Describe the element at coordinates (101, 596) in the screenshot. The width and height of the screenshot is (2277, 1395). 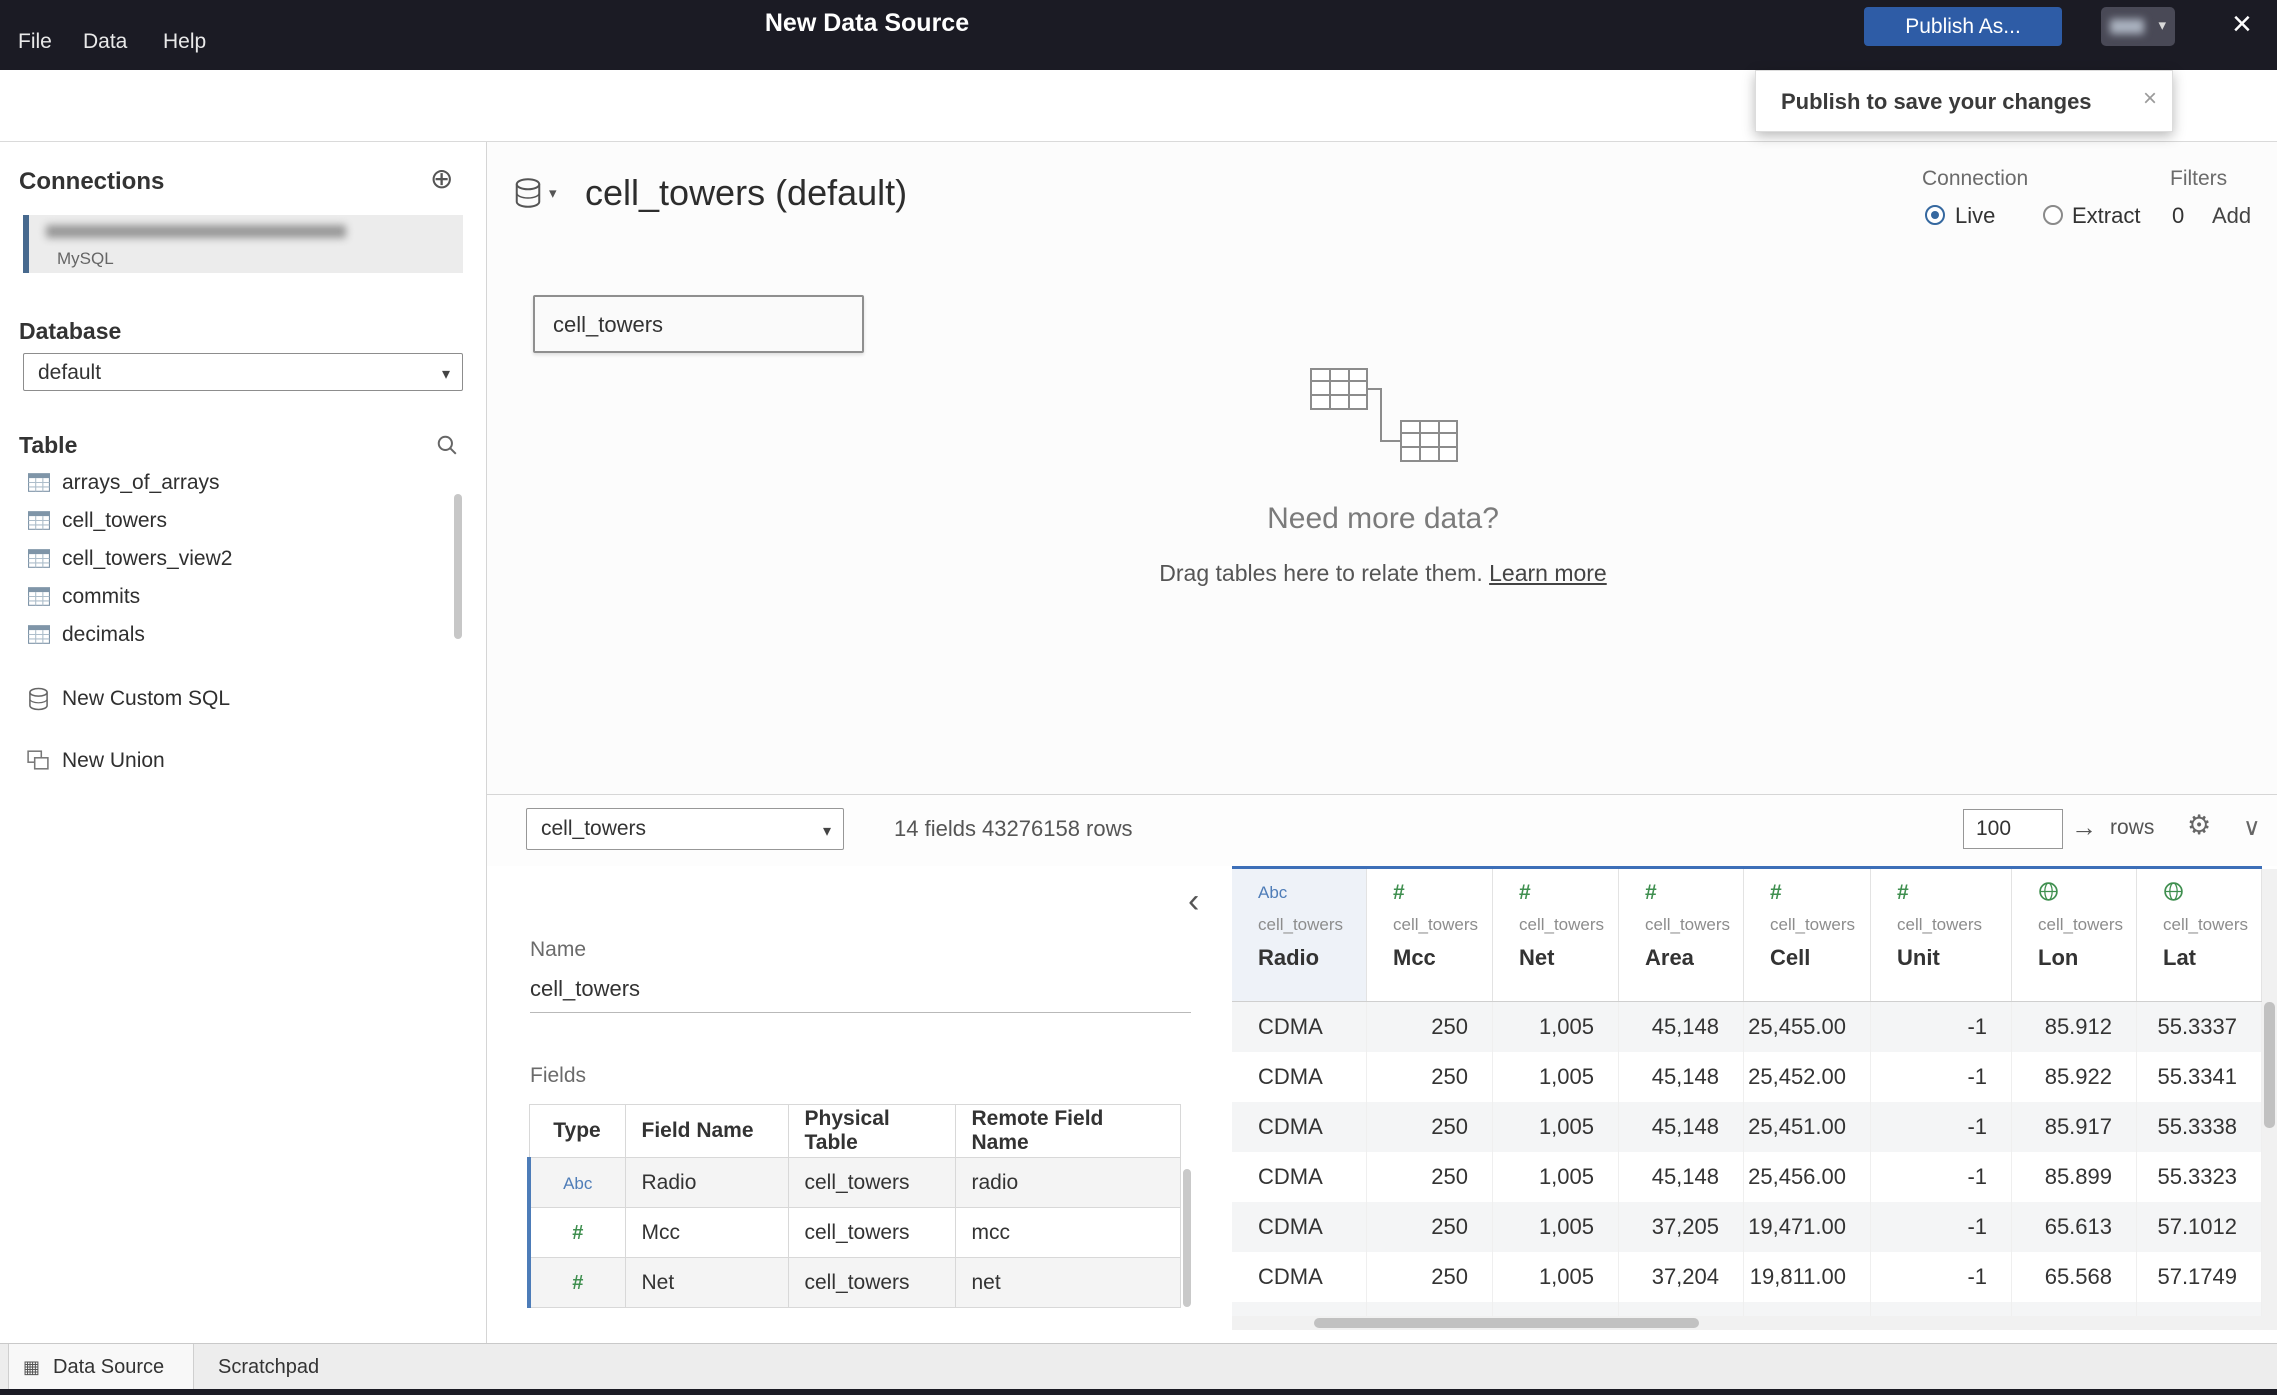
I see `table-name: commits` at that location.